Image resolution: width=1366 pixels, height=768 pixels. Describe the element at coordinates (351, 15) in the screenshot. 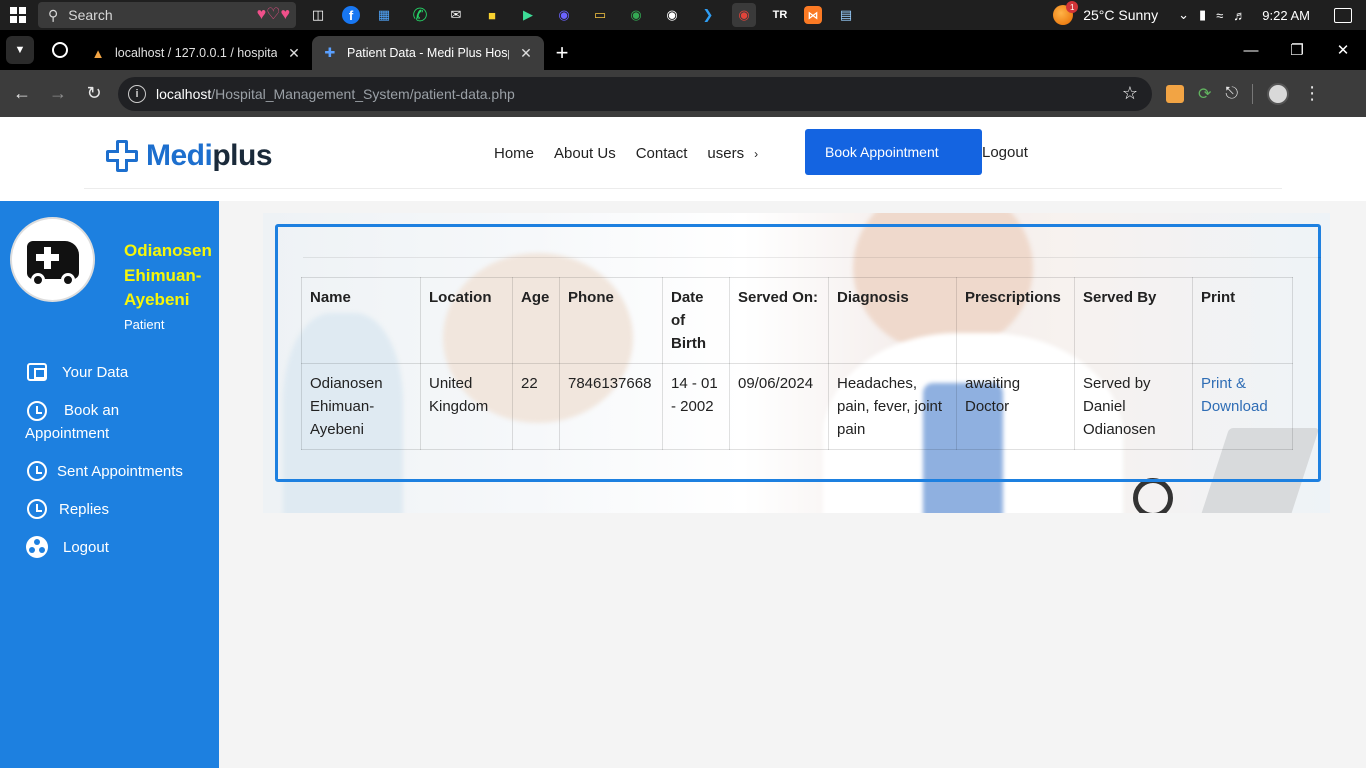

I see `facebook-icon: f` at that location.